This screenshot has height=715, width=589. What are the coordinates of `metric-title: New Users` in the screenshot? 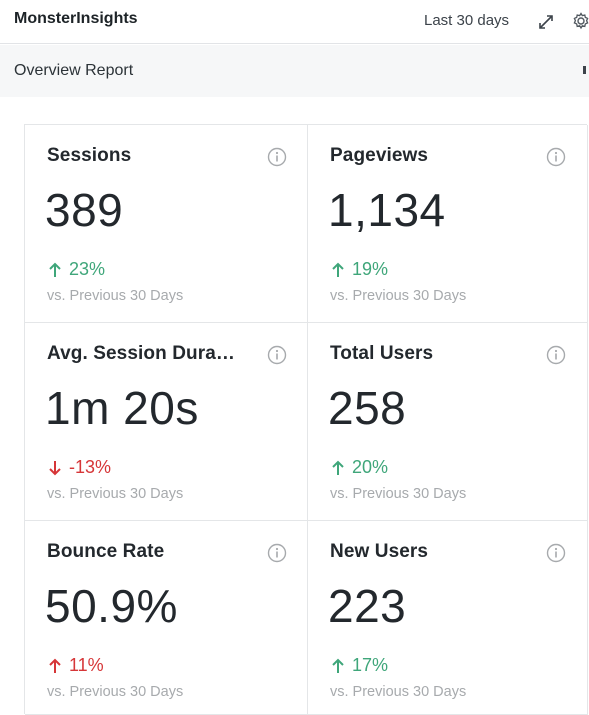 It's located at (379, 551).